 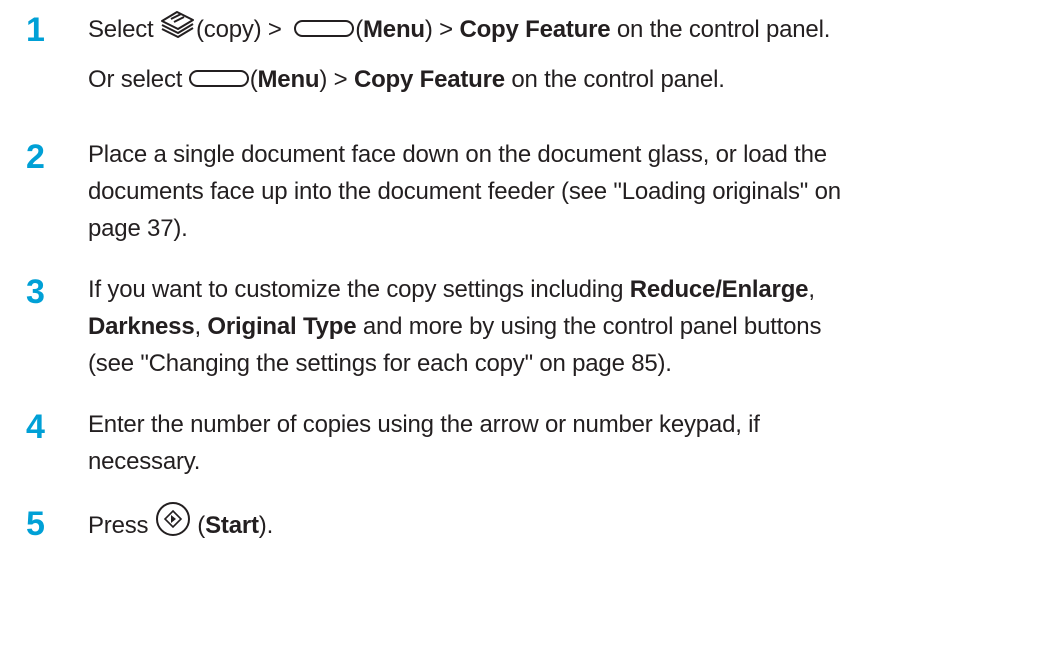 What do you see at coordinates (124, 29) in the screenshot?
I see `step-text: Select` at bounding box center [124, 29].